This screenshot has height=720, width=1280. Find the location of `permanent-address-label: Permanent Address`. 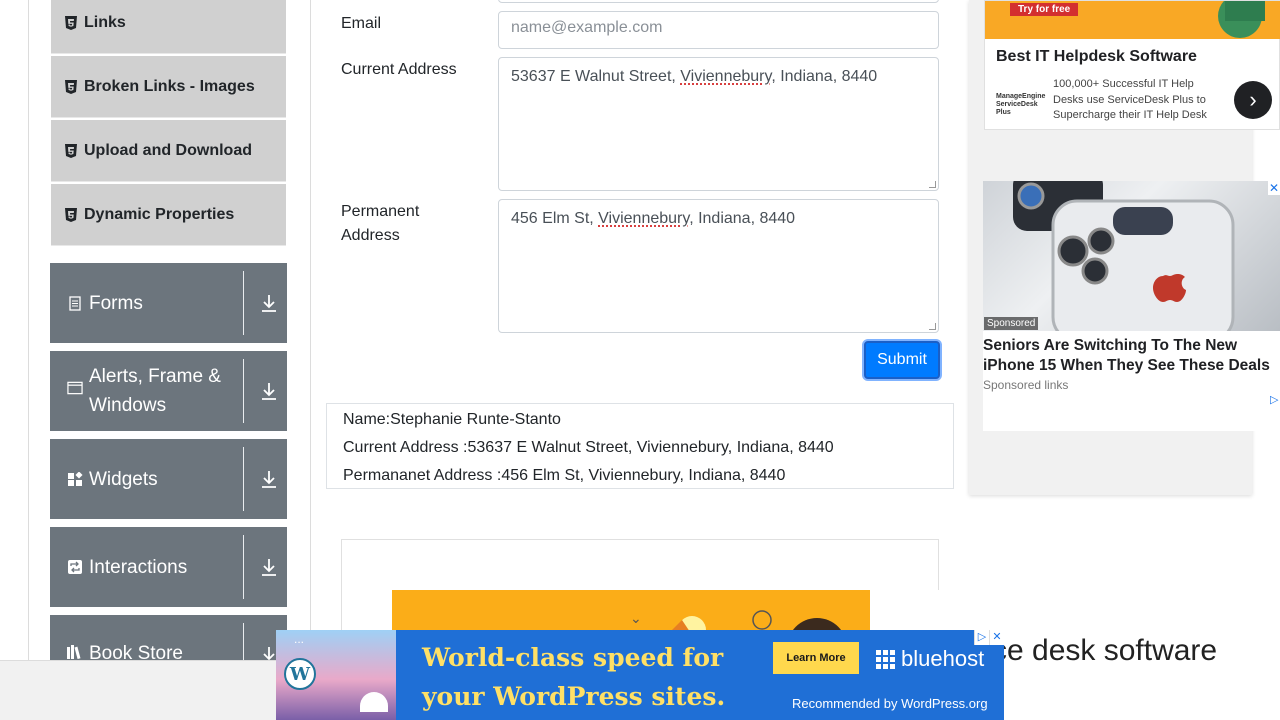

permanent-address-label: Permanent Address is located at coordinates (380, 224).